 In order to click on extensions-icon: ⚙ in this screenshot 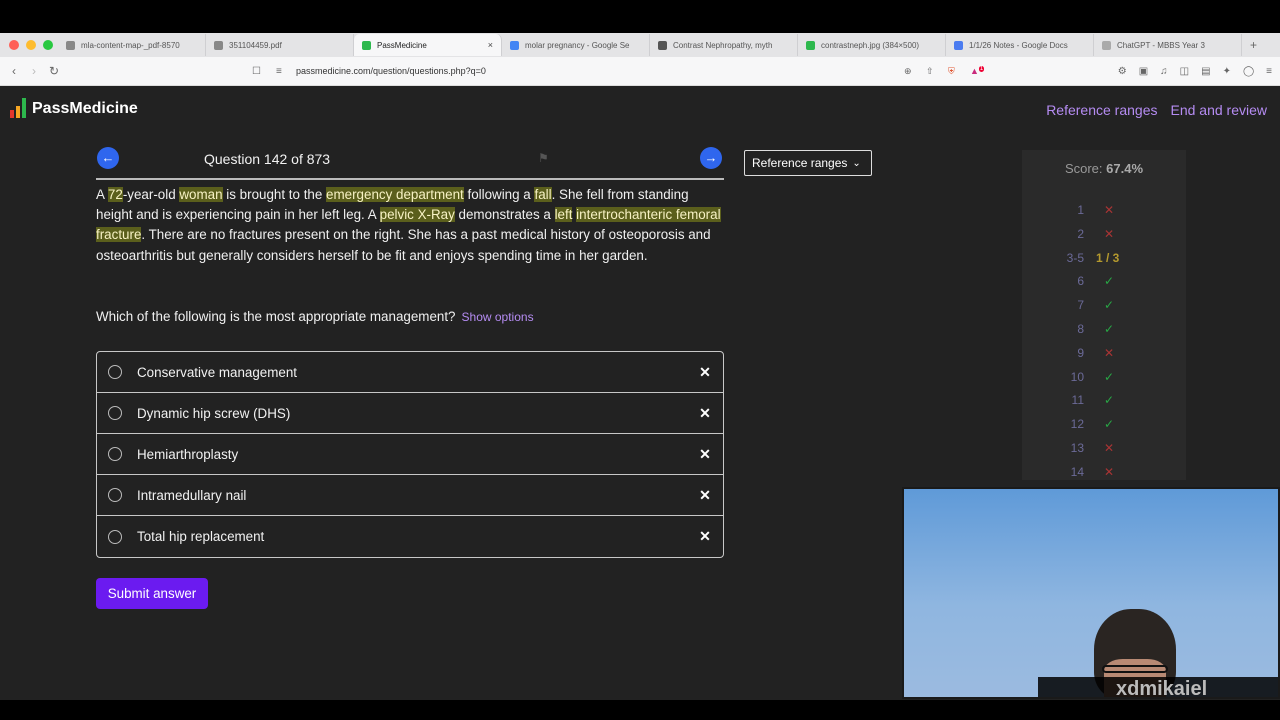, I will do `click(1122, 71)`.